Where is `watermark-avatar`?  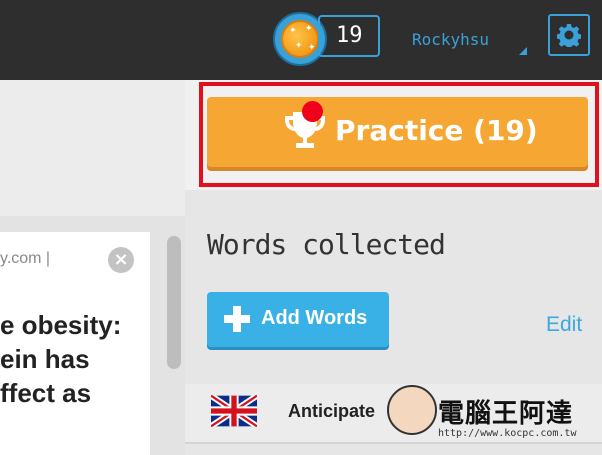 watermark-avatar is located at coordinates (412, 410).